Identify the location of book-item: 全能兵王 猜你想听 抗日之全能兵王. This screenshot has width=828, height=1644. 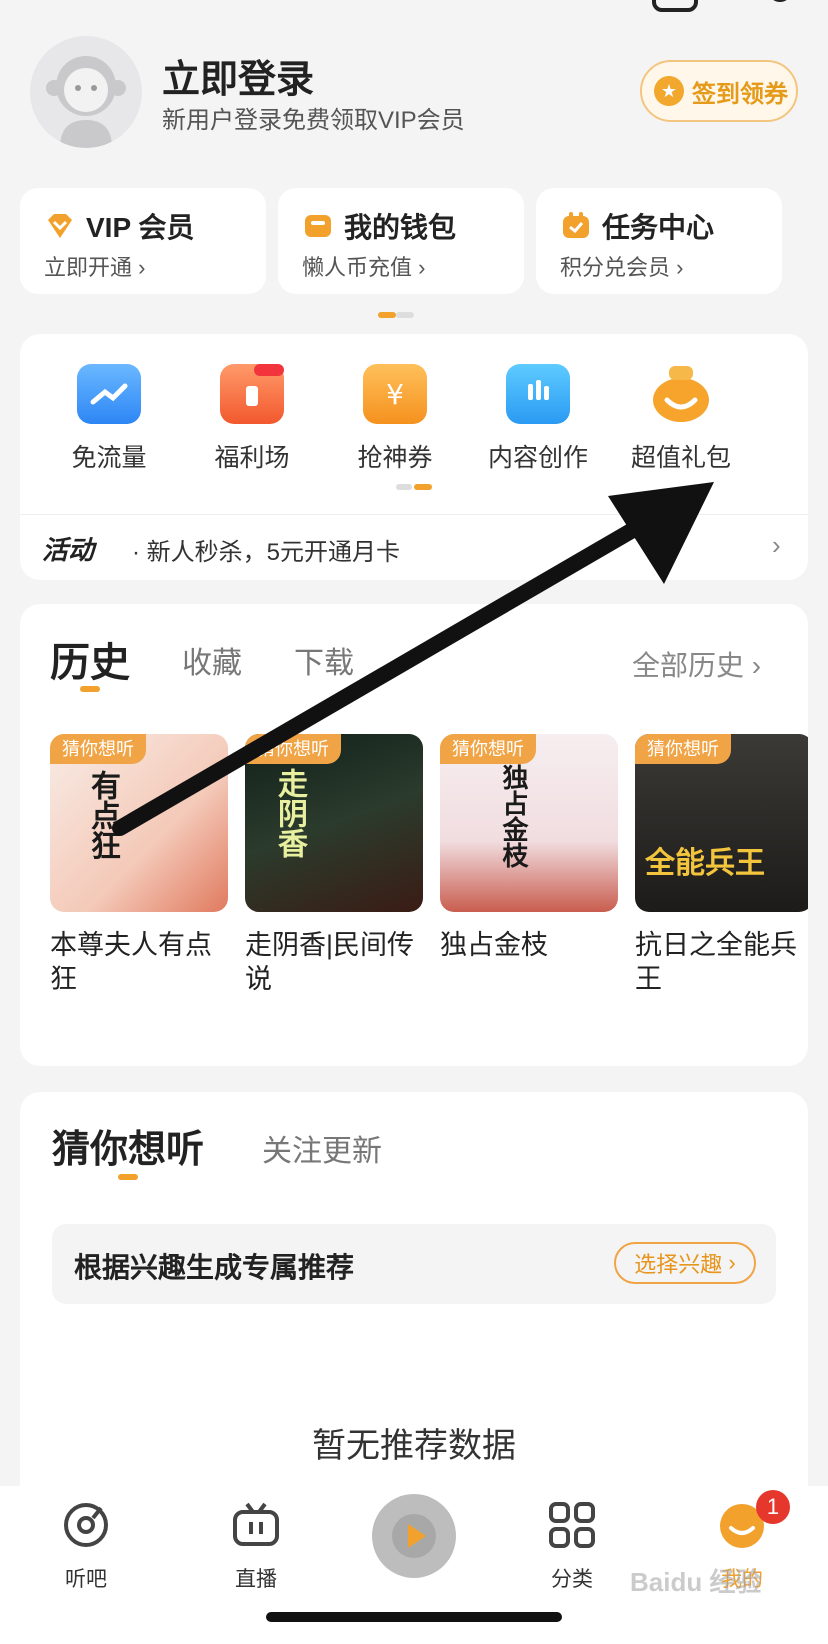
(721, 865).